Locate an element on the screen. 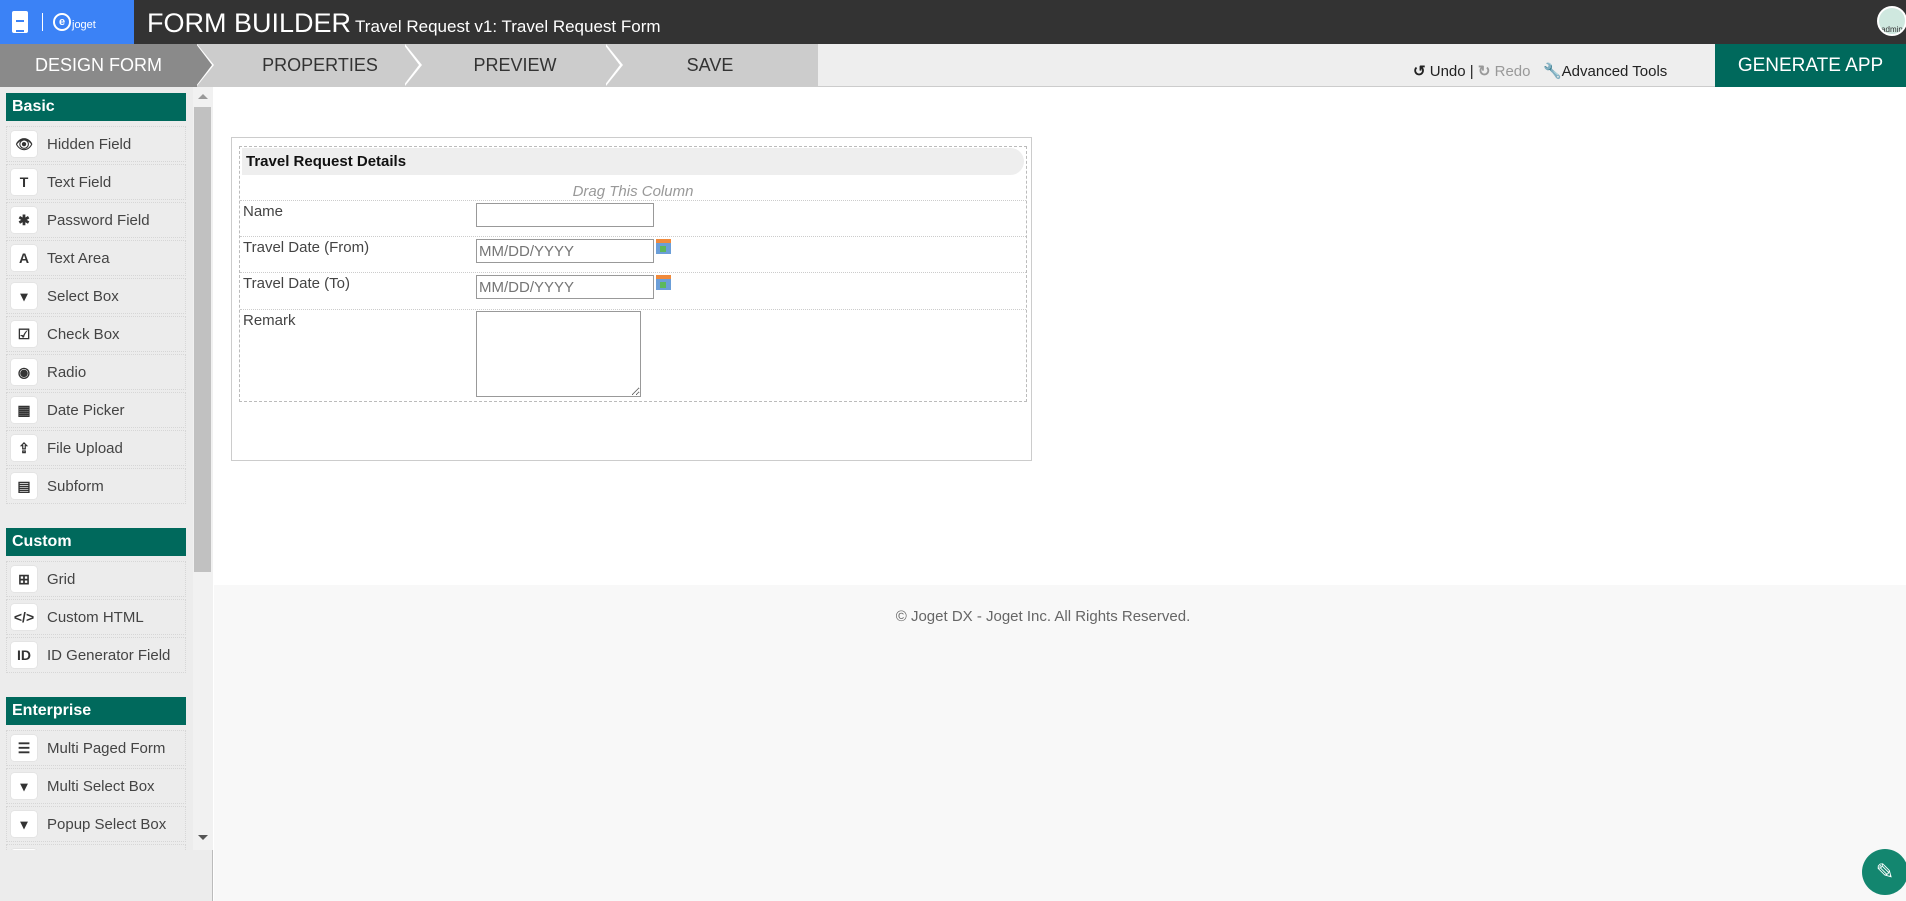  tab-properties: PROPERTIES is located at coordinates (320, 65).